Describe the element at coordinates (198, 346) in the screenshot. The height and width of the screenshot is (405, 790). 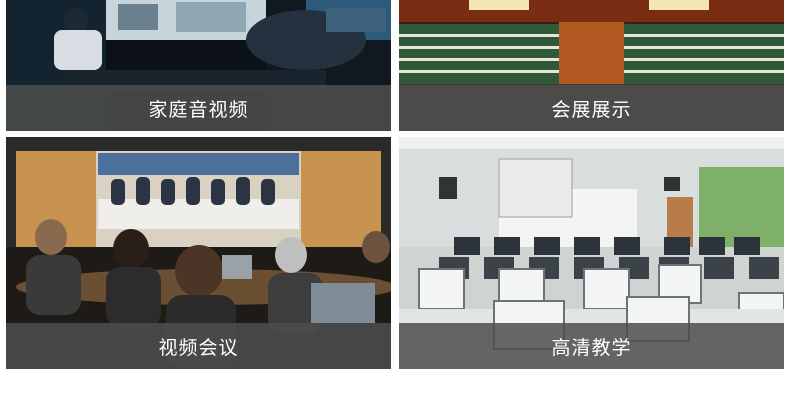
I see `tile-caption: 视频会议` at that location.